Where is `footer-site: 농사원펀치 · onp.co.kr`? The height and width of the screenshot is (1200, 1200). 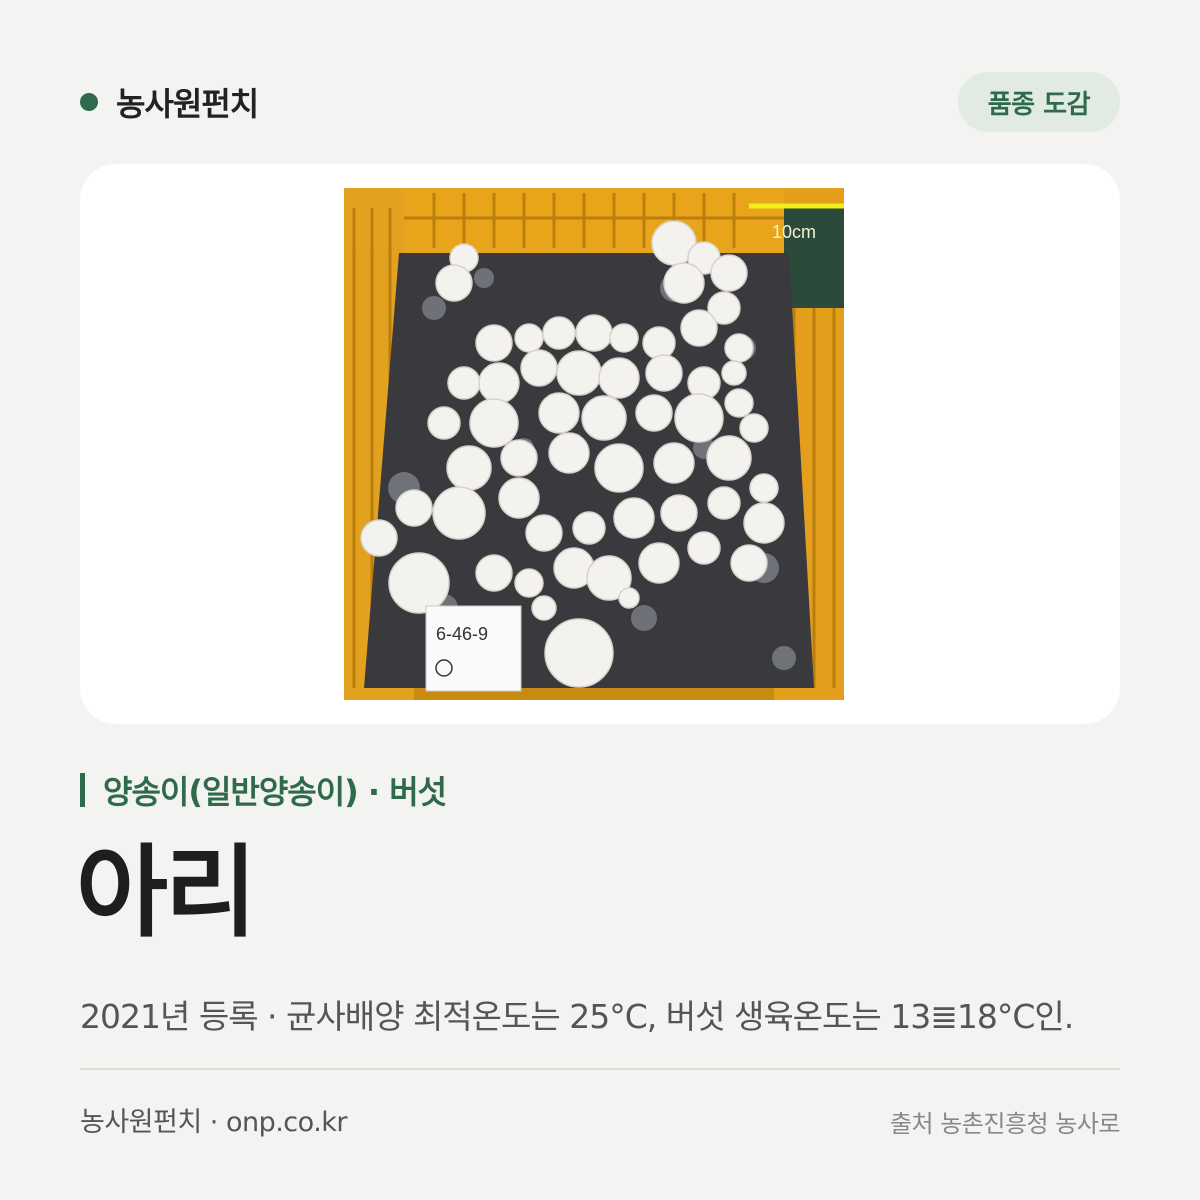
footer-site: 농사원펀치 · onp.co.kr is located at coordinates (214, 1119).